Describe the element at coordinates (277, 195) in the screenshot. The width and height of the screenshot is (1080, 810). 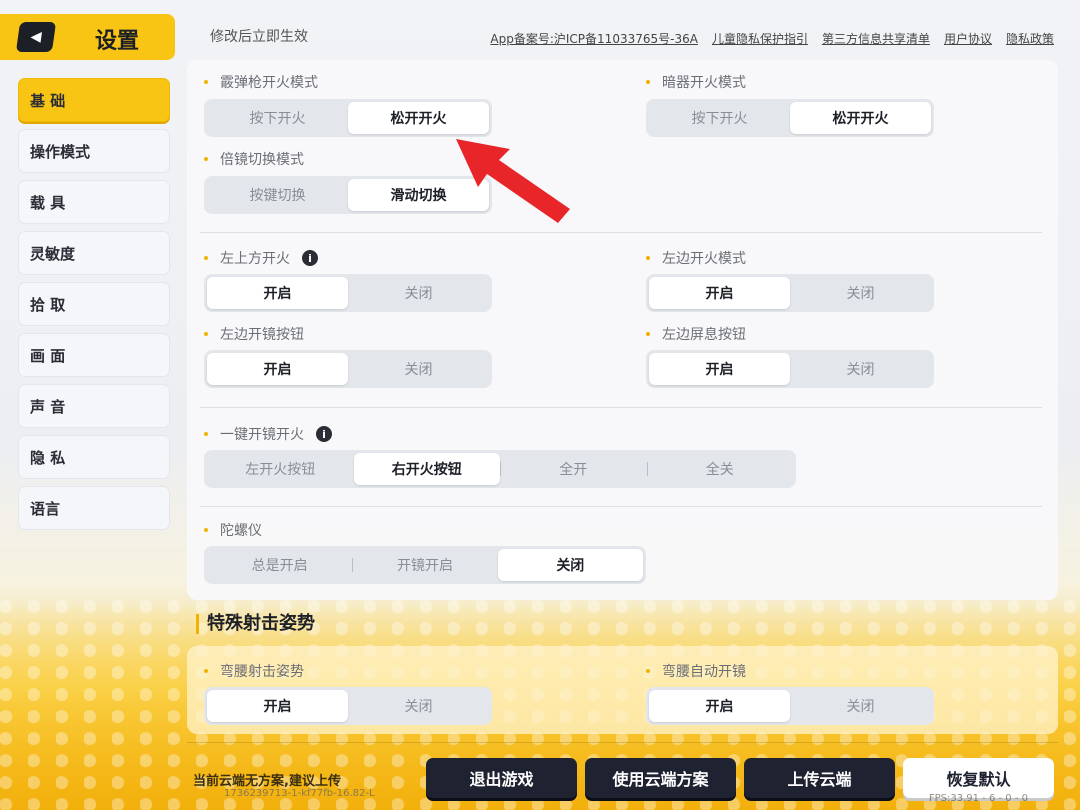
I see `scope-option-button: 按键切换` at that location.